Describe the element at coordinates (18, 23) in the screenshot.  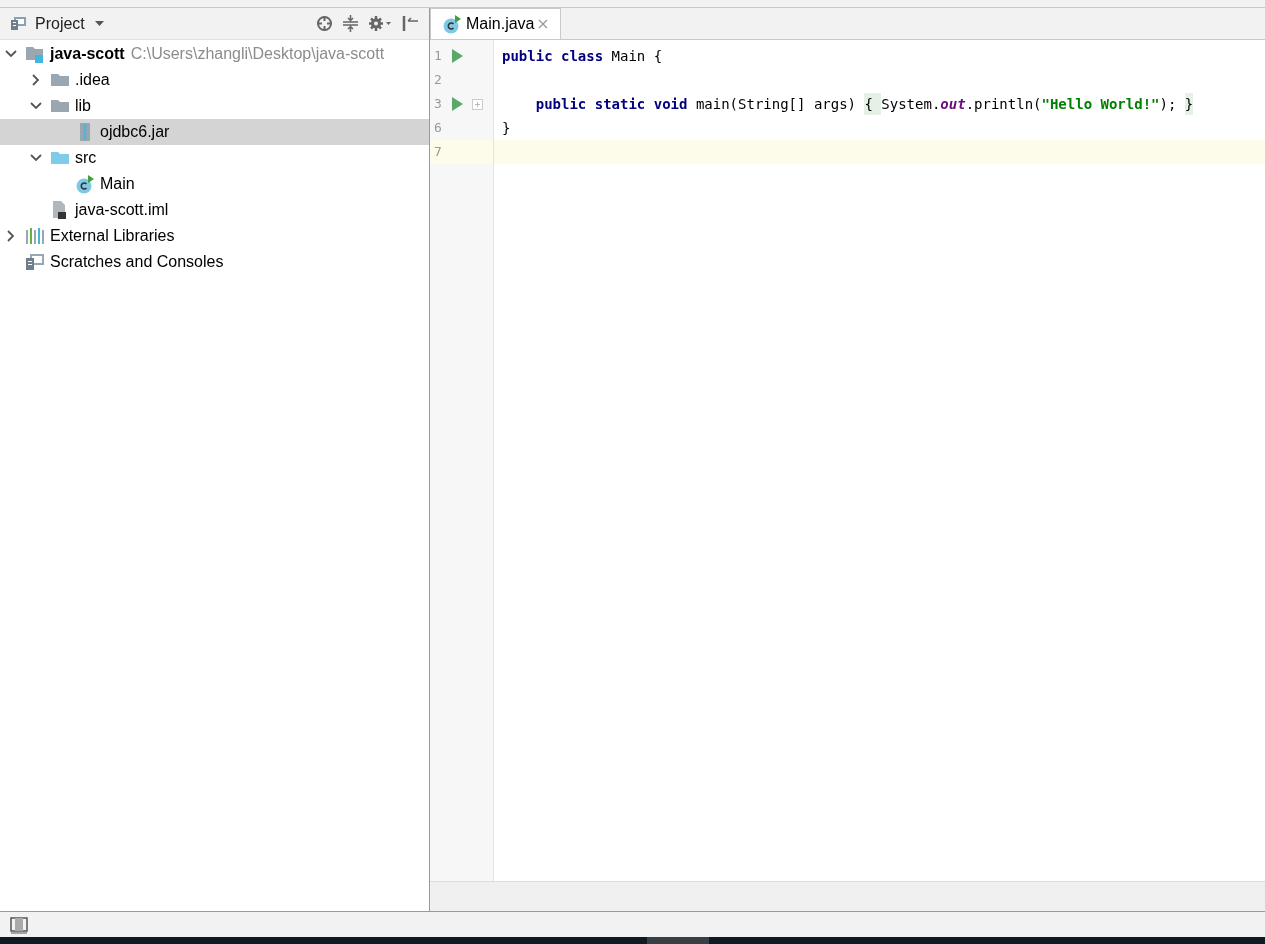
I see `project-view-icon` at that location.